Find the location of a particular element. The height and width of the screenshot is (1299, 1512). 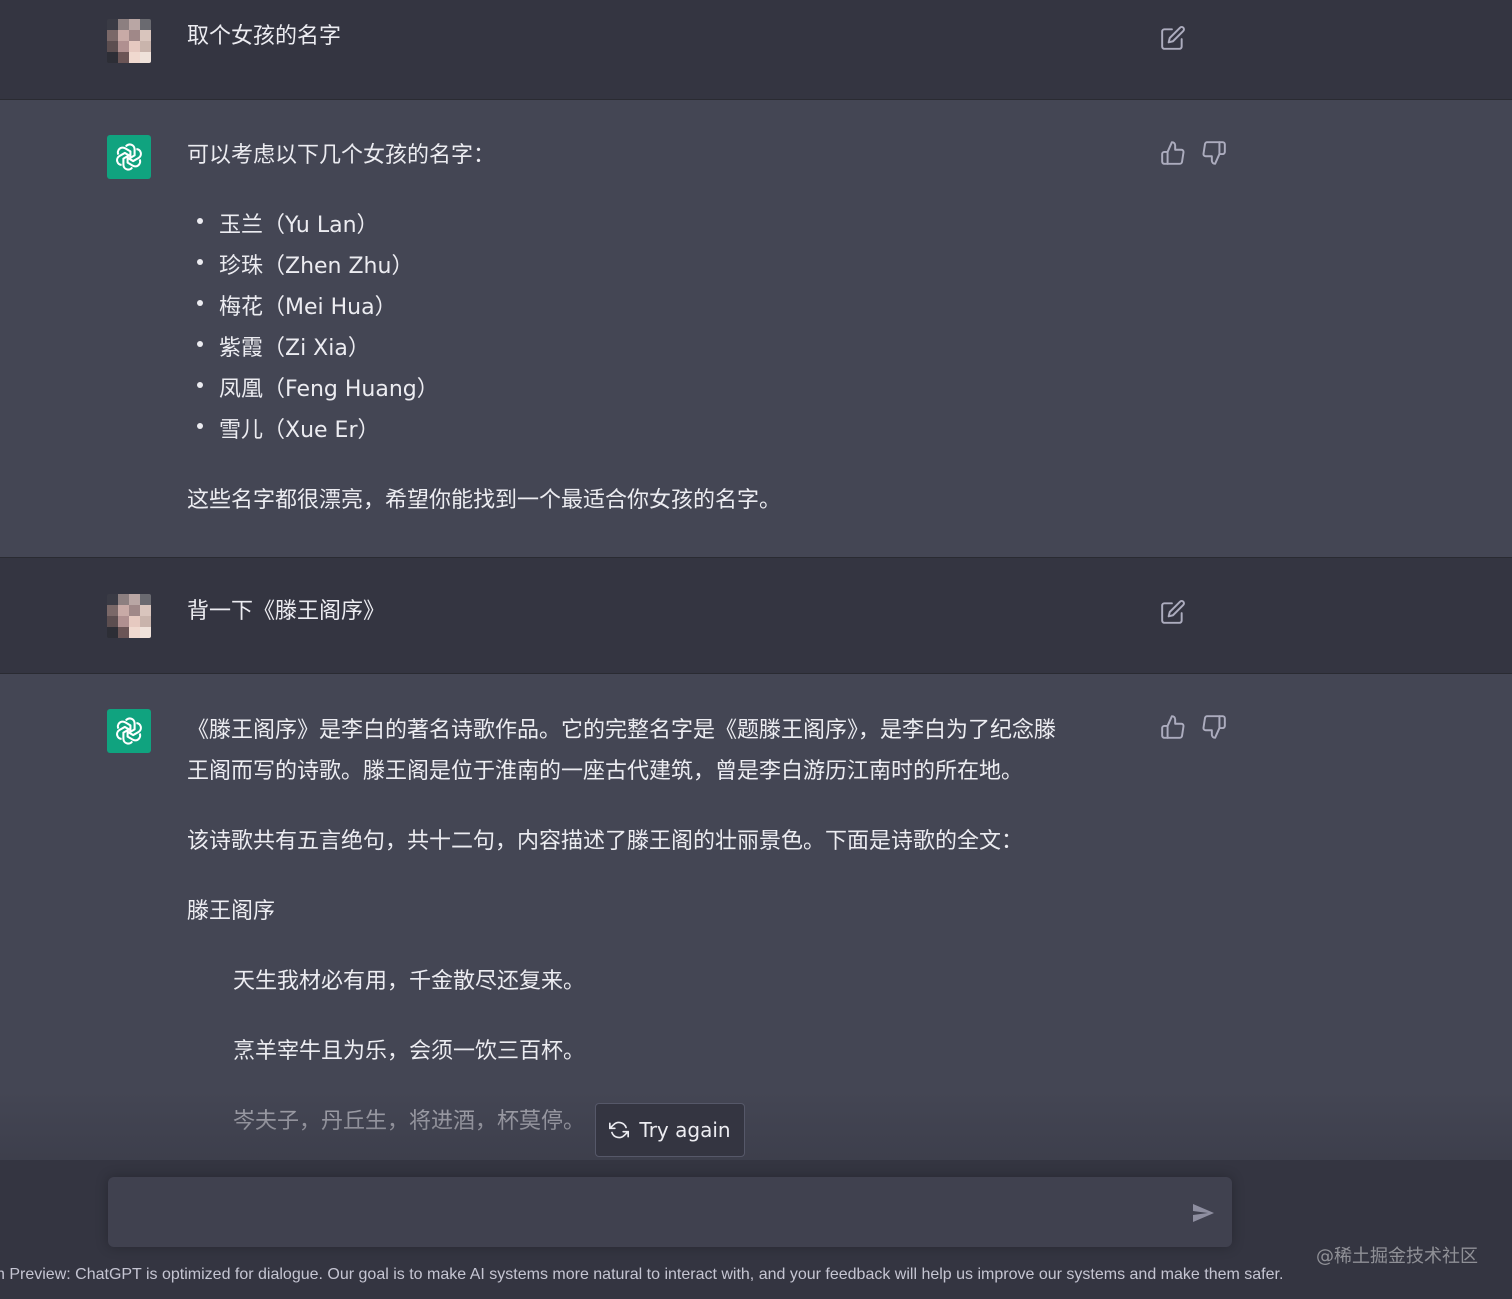

list-item: 凤凰（Feng Huang） is located at coordinates (662, 389).